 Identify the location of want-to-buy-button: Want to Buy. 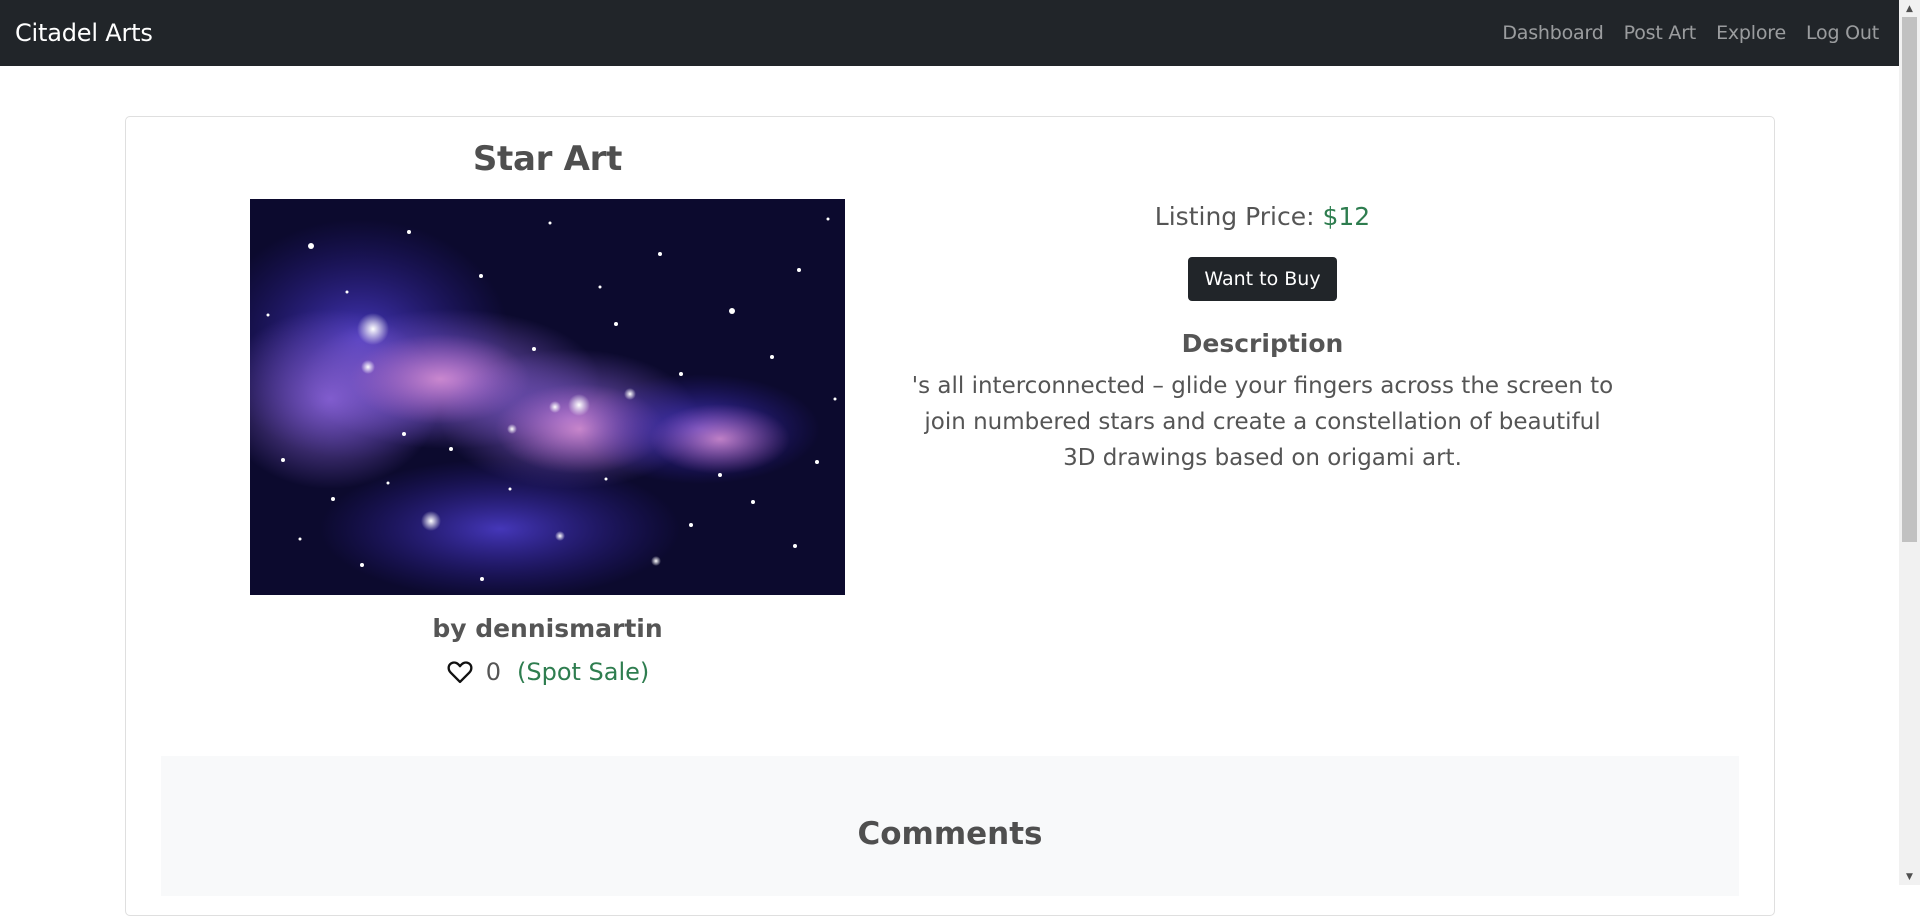
(1262, 279).